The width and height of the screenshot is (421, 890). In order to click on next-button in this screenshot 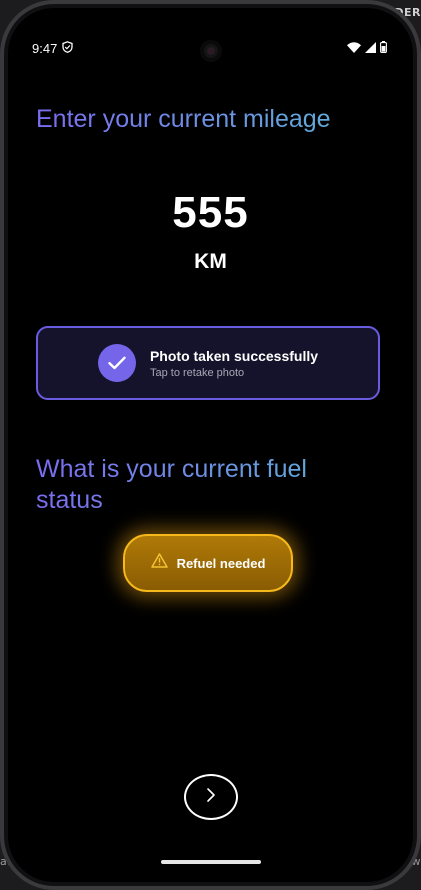, I will do `click(210, 797)`.